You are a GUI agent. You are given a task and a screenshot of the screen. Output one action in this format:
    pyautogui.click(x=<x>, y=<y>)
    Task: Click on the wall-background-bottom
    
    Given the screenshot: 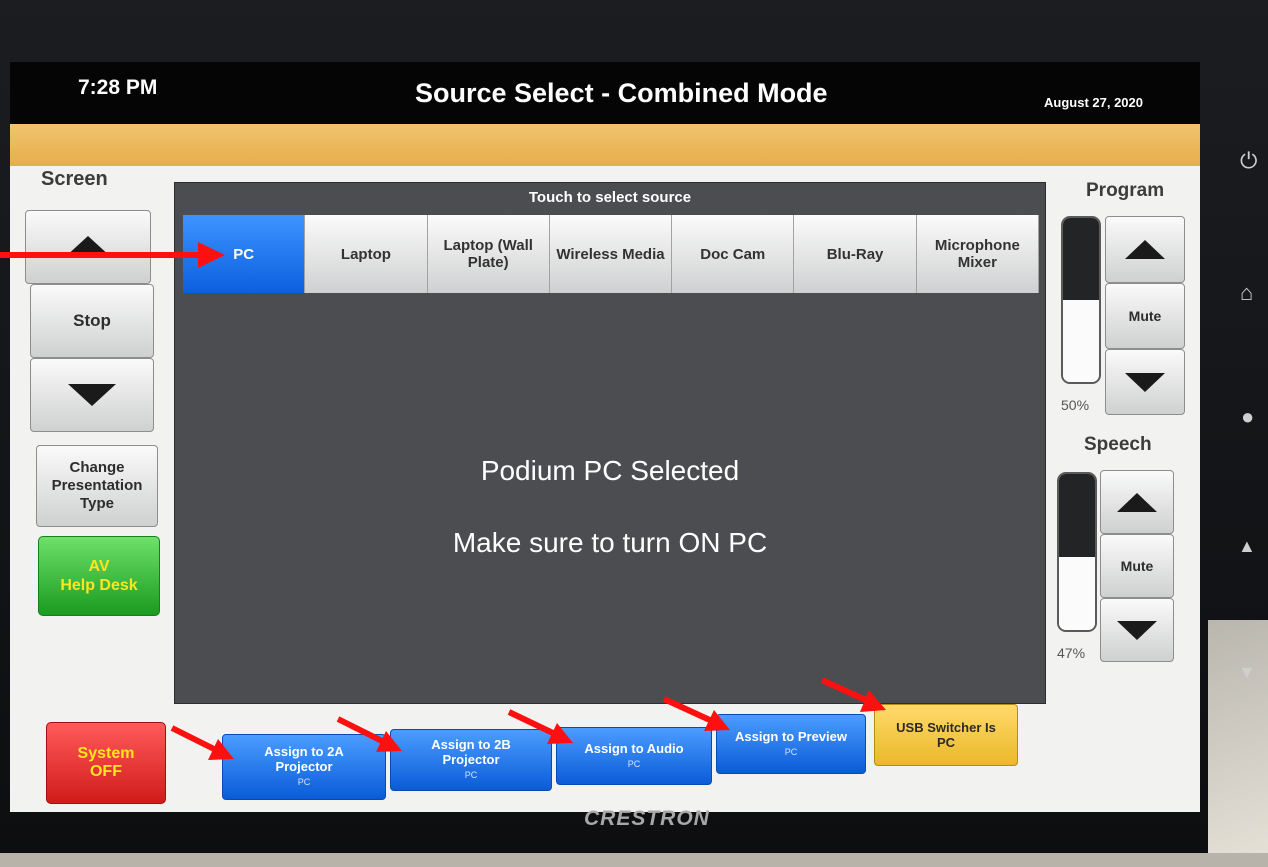 What is the action you would take?
    pyautogui.click(x=634, y=860)
    